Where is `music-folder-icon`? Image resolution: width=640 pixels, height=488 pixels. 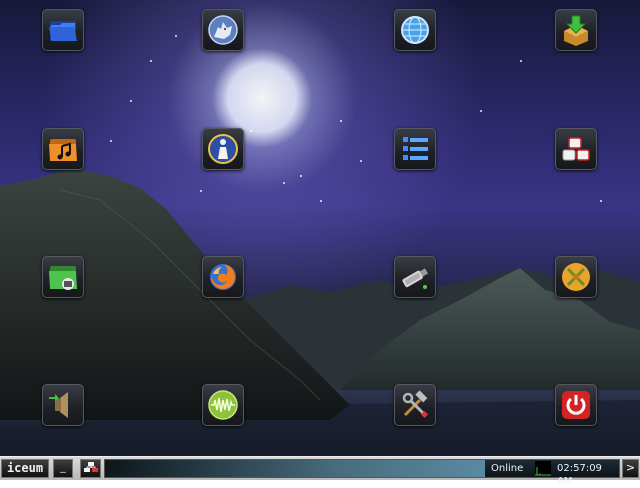
music-folder-icon is located at coordinates (63, 150).